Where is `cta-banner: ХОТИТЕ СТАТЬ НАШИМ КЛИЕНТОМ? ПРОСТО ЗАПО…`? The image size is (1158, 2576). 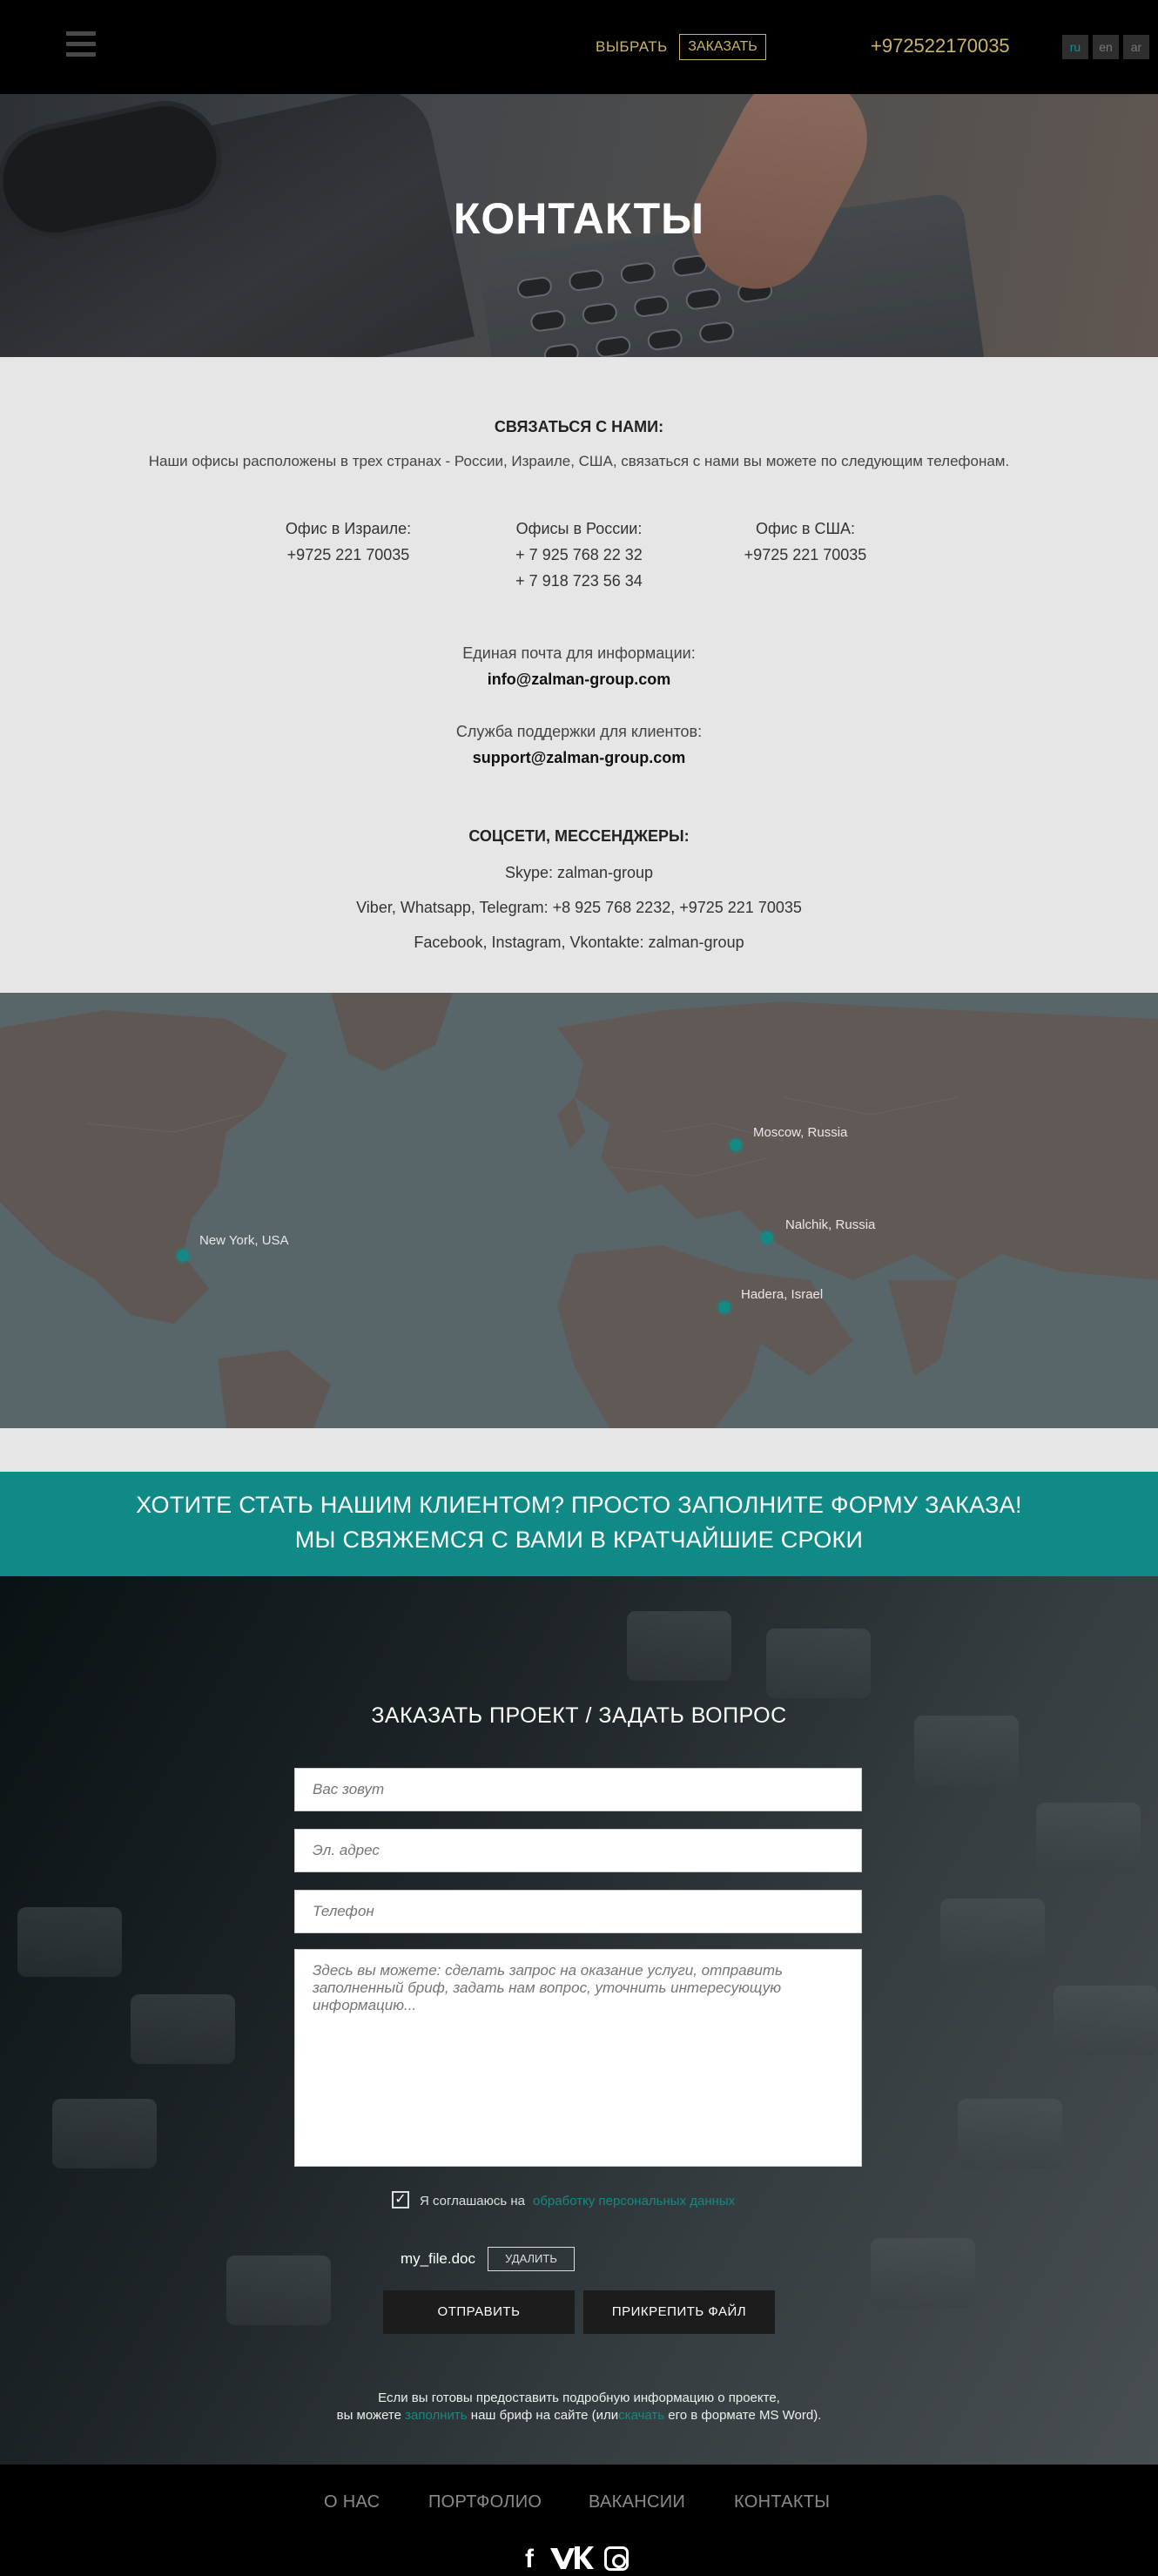 cta-banner: ХОТИТЕ СТАТЬ НАШИМ КЛИЕНТОМ? ПРОСТО ЗАПО… is located at coordinates (579, 1524).